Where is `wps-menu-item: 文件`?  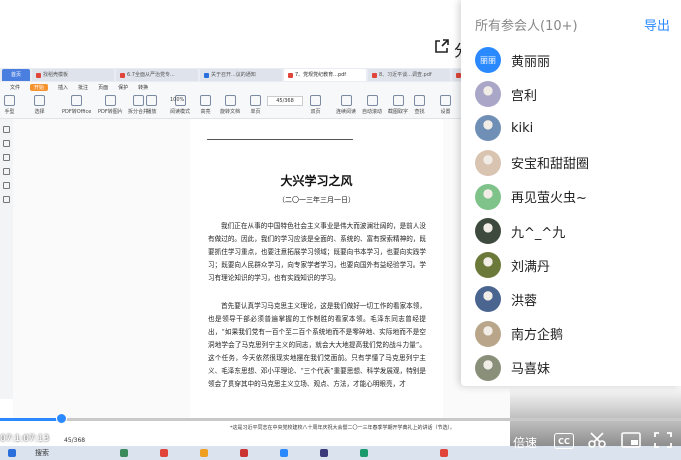 wps-menu-item: 文件 is located at coordinates (15, 87).